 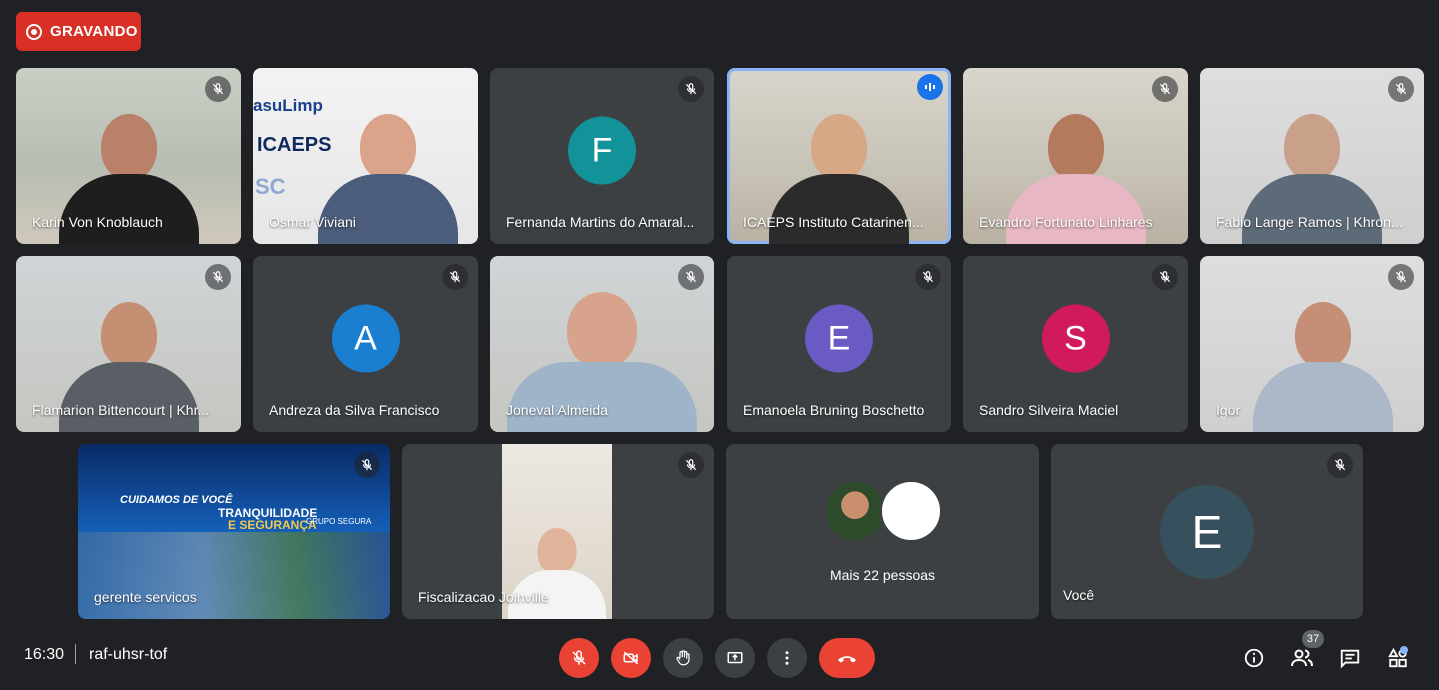 I want to click on camera-toggle-button, so click(x=631, y=658).